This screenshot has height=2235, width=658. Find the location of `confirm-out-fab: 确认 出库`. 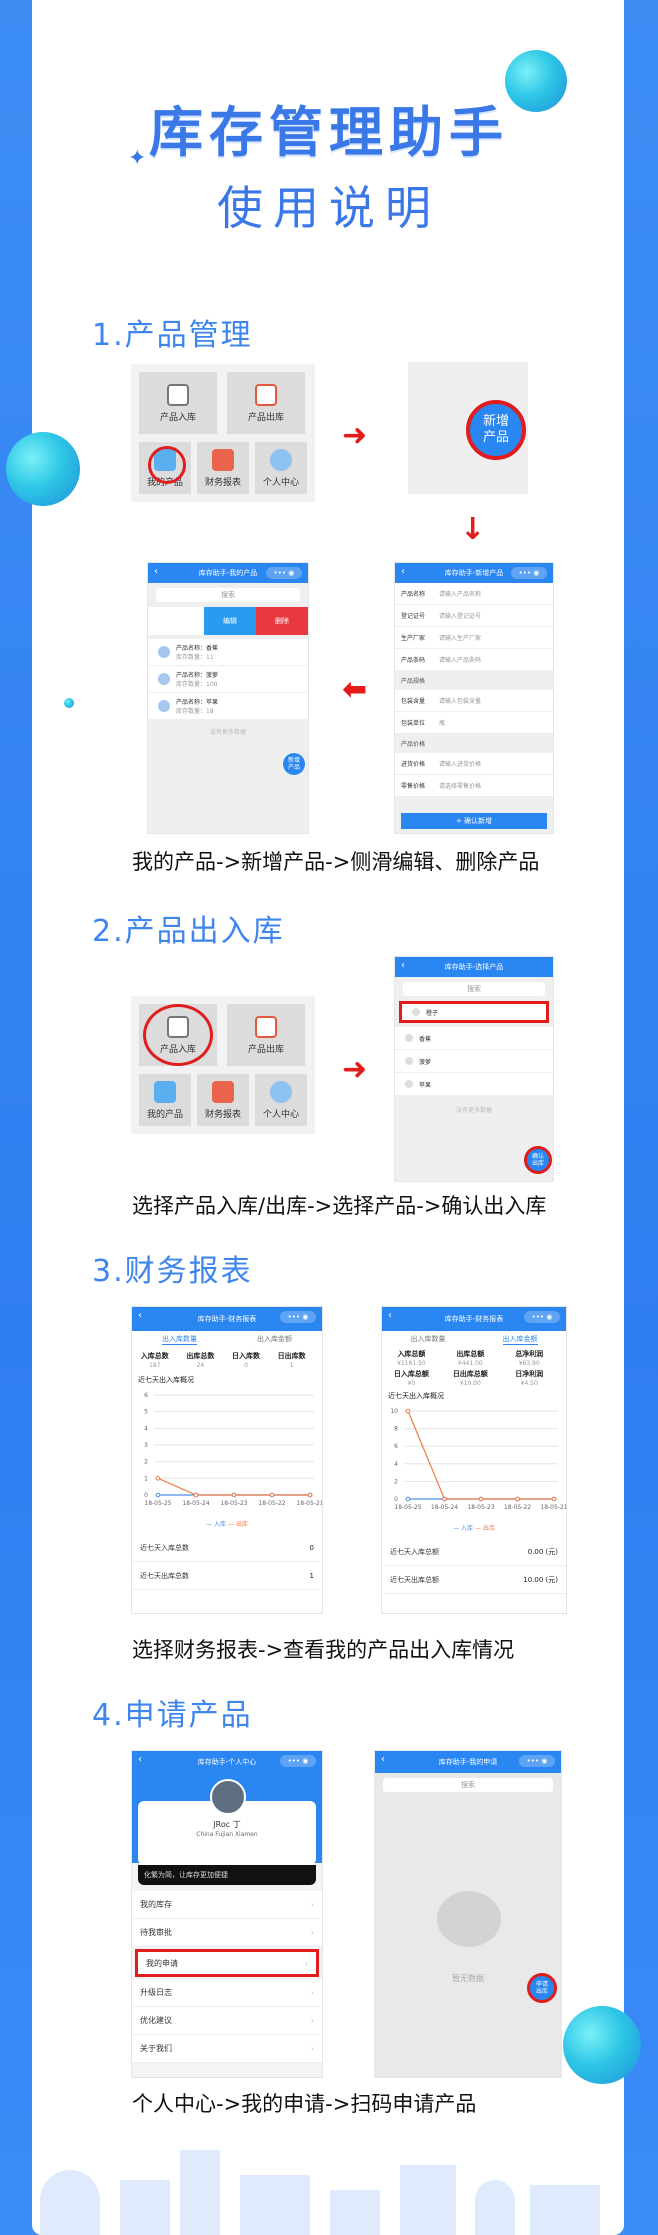

confirm-out-fab: 确认 出库 is located at coordinates (538, 1160).